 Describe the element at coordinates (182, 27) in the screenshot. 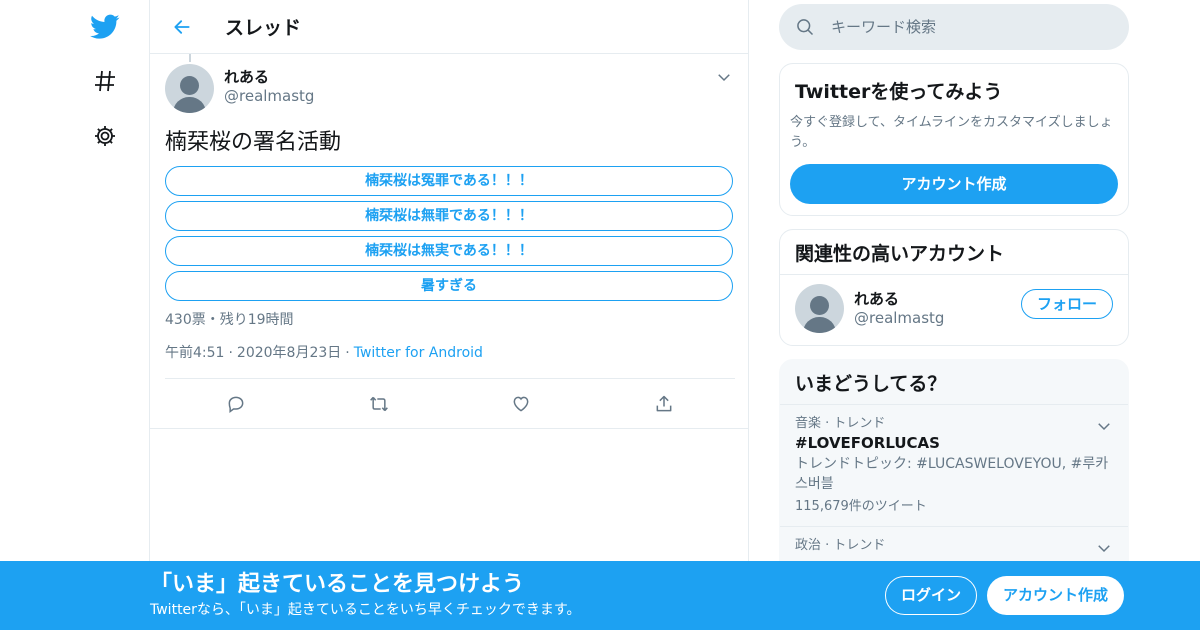

I see `back-arrow-icon` at that location.